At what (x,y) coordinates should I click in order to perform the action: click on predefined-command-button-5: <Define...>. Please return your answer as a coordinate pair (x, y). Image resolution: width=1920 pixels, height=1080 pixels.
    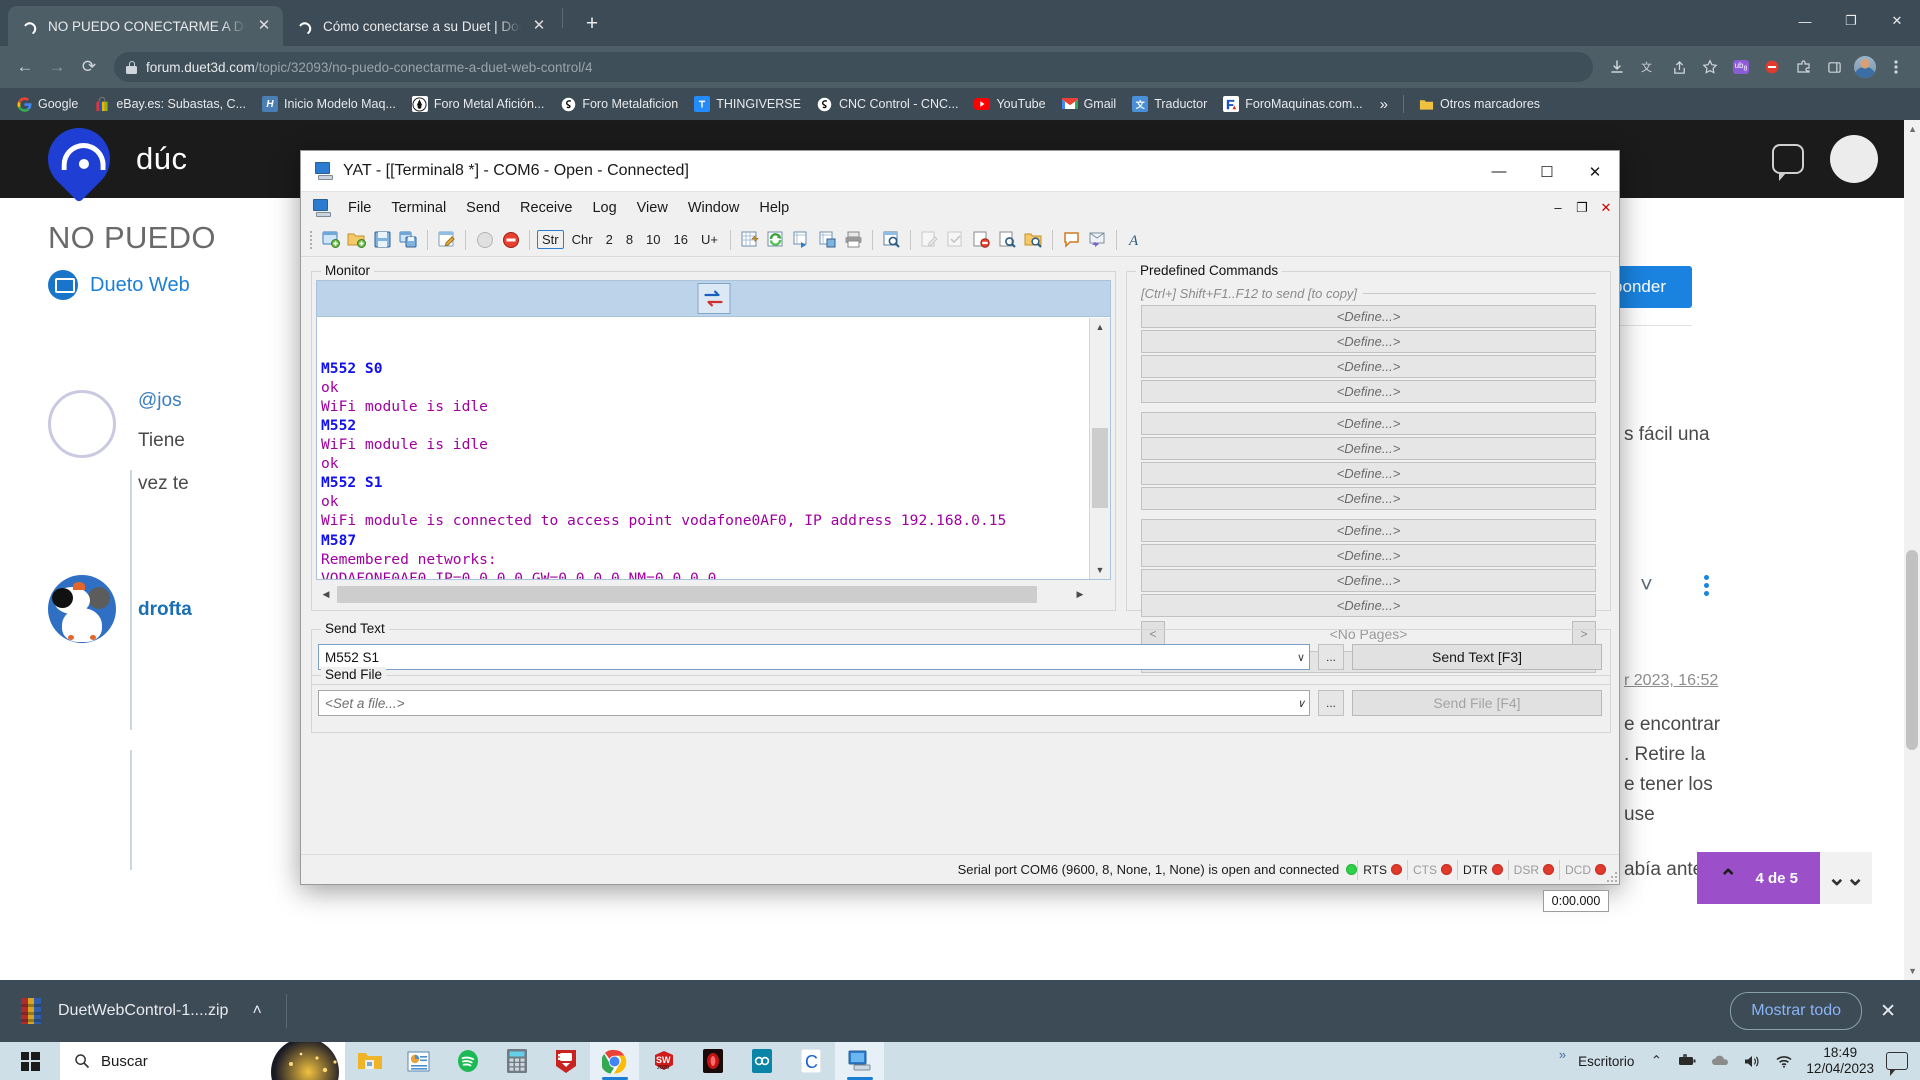
    Looking at the image, I should click on (1368, 423).